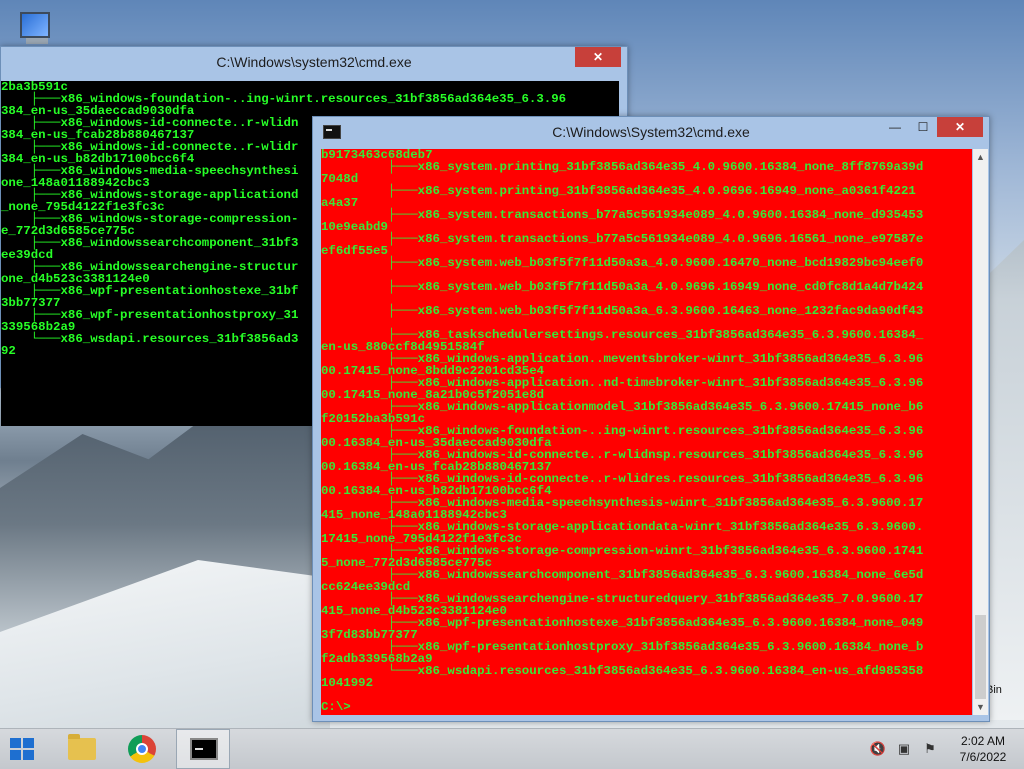 This screenshot has width=1024, height=769. I want to click on taskbar: 🔇 ▣ ⚑ 2:02 AM 7/6/2022, so click(512, 748).